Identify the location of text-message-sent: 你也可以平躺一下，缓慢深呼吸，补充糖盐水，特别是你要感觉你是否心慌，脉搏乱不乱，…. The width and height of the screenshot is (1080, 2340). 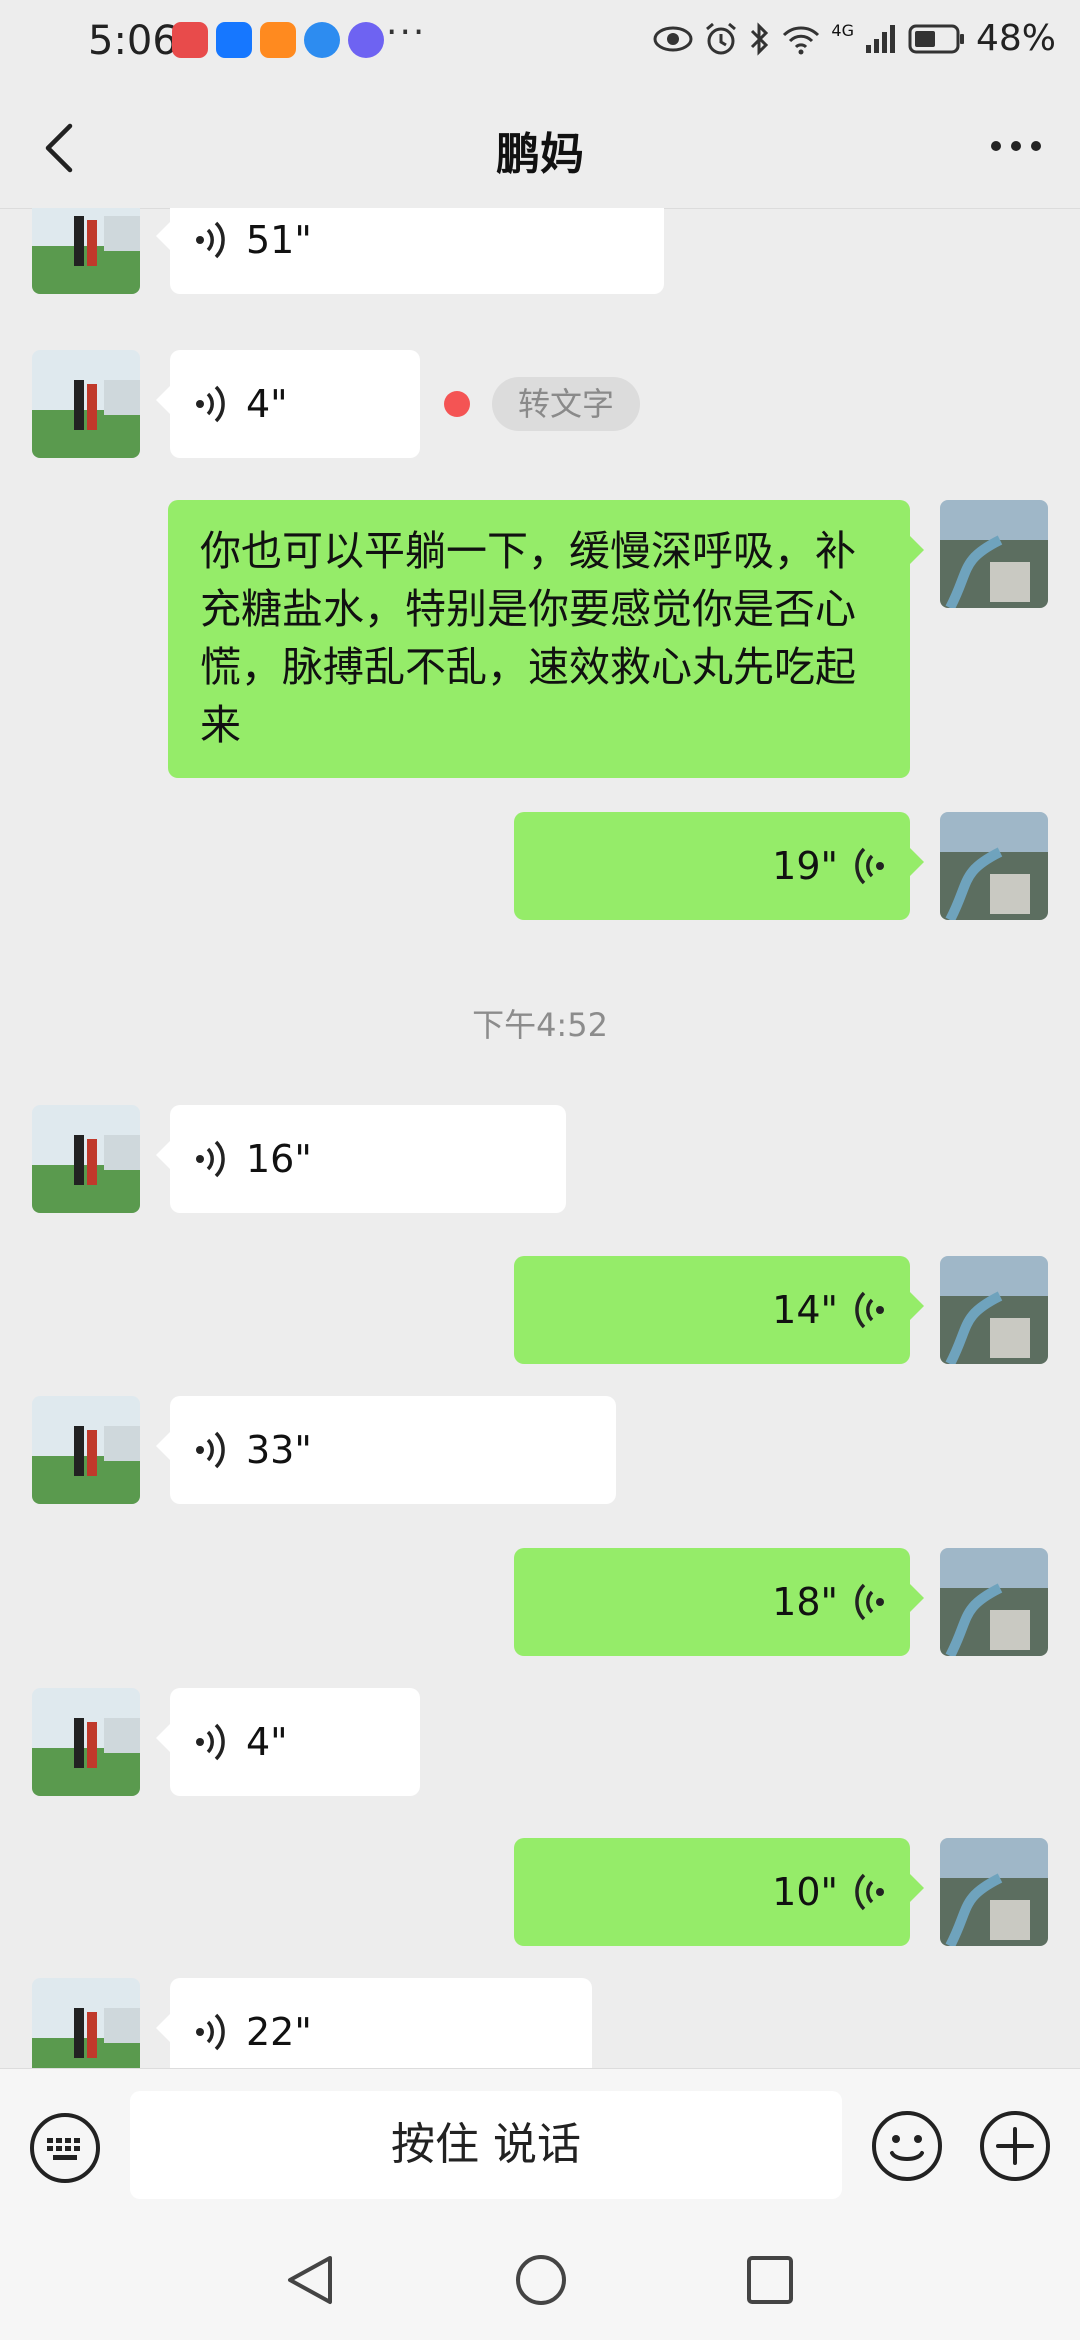
(546, 639).